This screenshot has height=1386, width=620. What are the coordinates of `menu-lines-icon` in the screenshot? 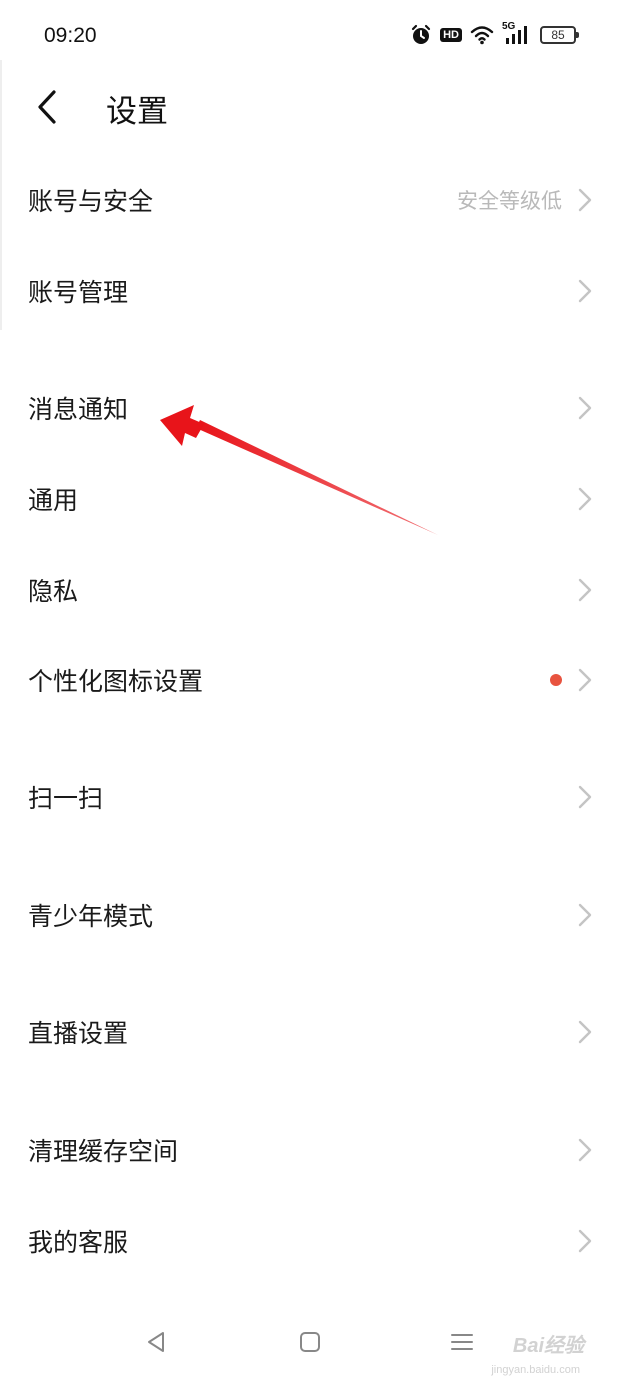 It's located at (462, 1342).